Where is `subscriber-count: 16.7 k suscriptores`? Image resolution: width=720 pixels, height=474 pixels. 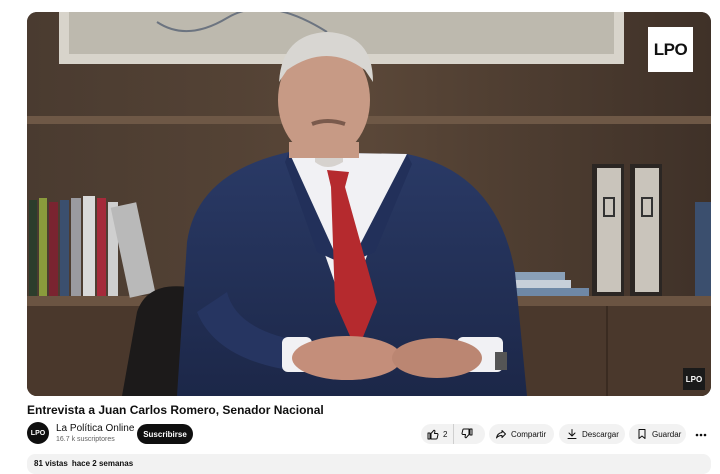
subscriber-count: 16.7 k suscriptores is located at coordinates (85, 439).